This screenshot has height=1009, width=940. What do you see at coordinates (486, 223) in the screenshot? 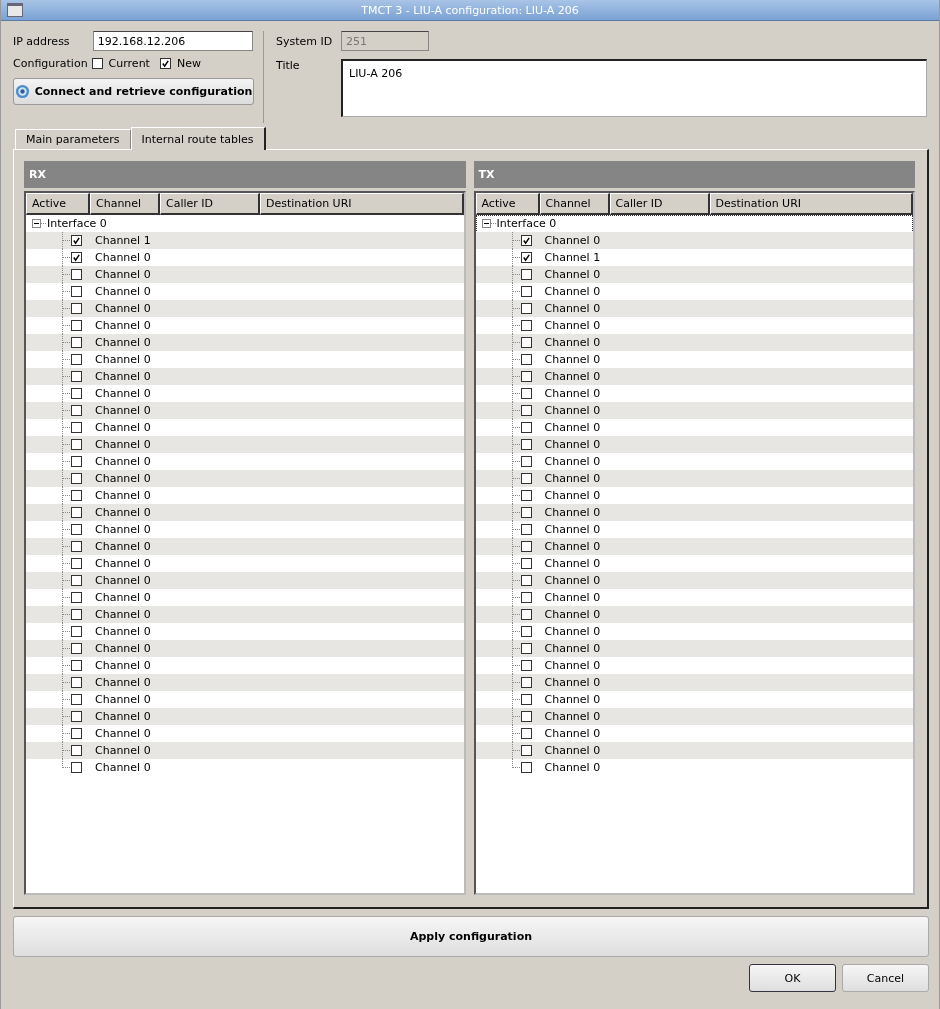
I see `collapse-icon` at bounding box center [486, 223].